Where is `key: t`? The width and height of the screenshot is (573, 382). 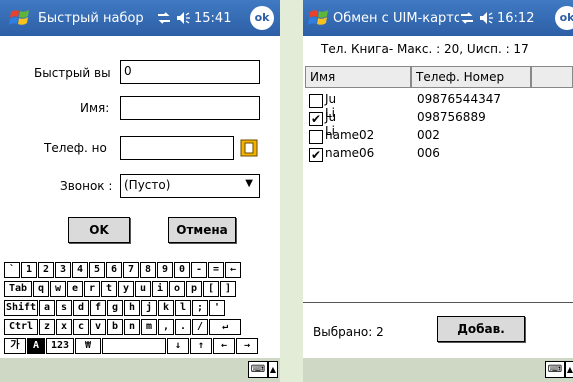 key: t is located at coordinates (109, 289).